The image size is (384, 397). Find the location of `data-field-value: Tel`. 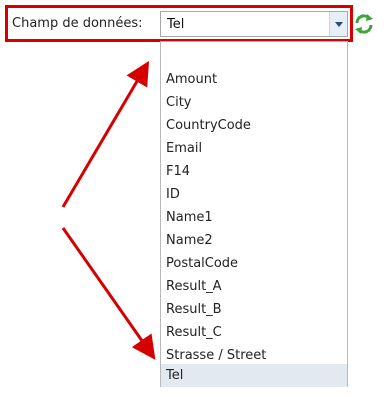

data-field-value: Tel is located at coordinates (176, 24).